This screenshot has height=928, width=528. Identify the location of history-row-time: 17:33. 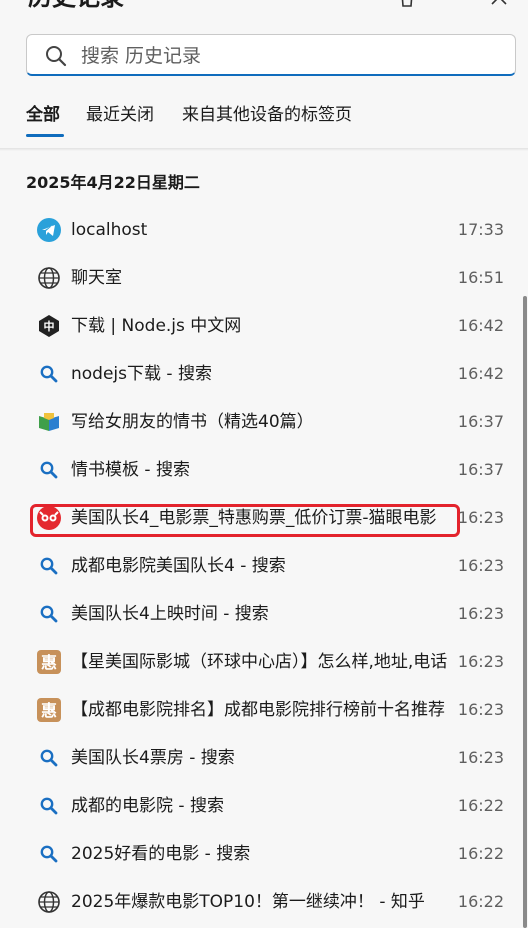
(480, 229).